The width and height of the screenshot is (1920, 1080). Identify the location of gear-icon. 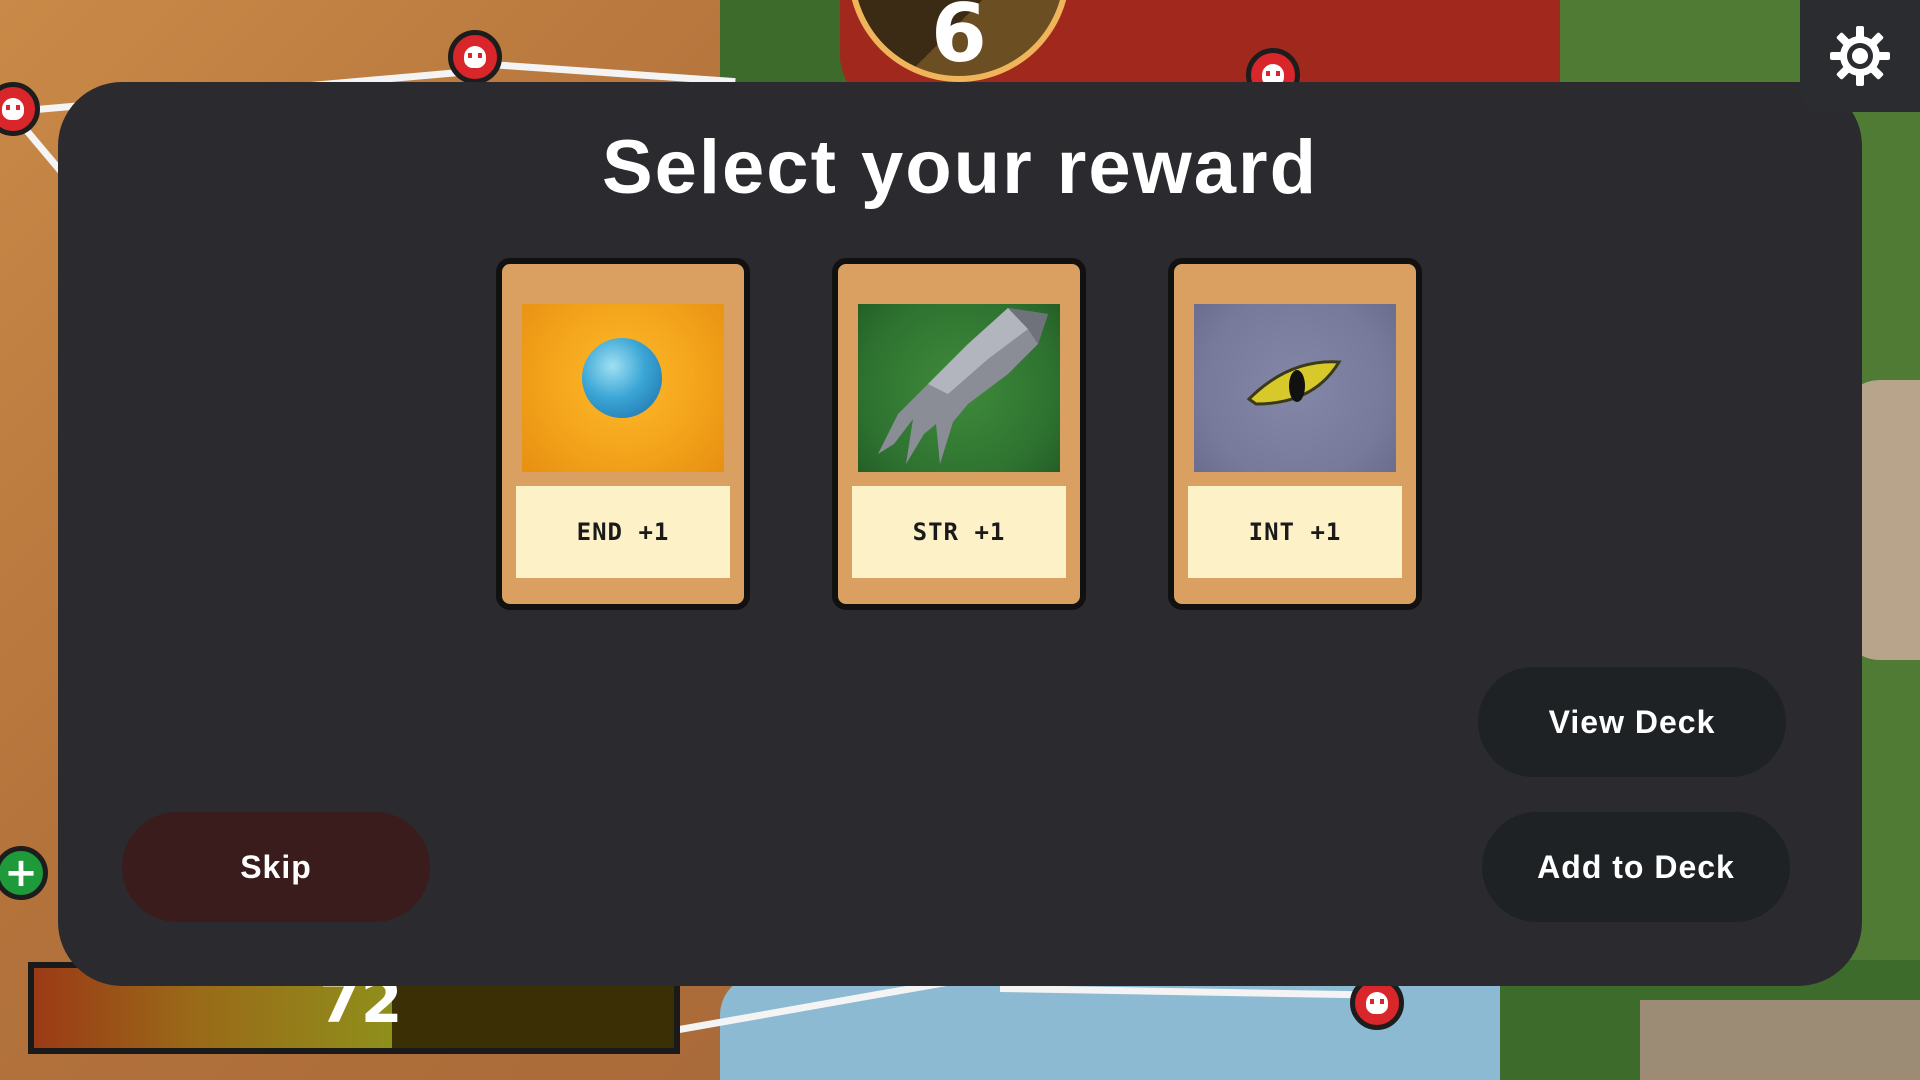
(1860, 56).